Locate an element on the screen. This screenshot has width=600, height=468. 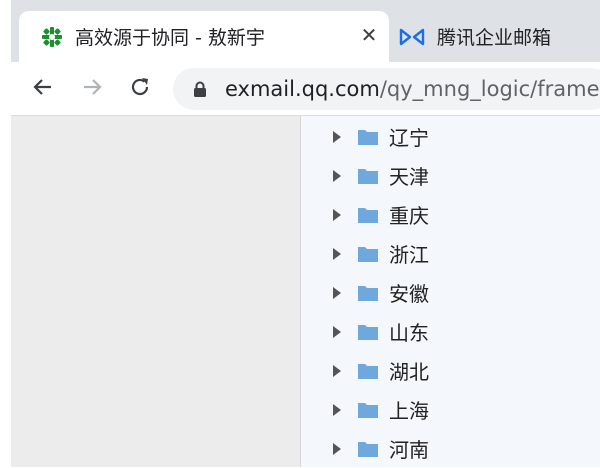
tree-item: 天津 is located at coordinates (450, 175).